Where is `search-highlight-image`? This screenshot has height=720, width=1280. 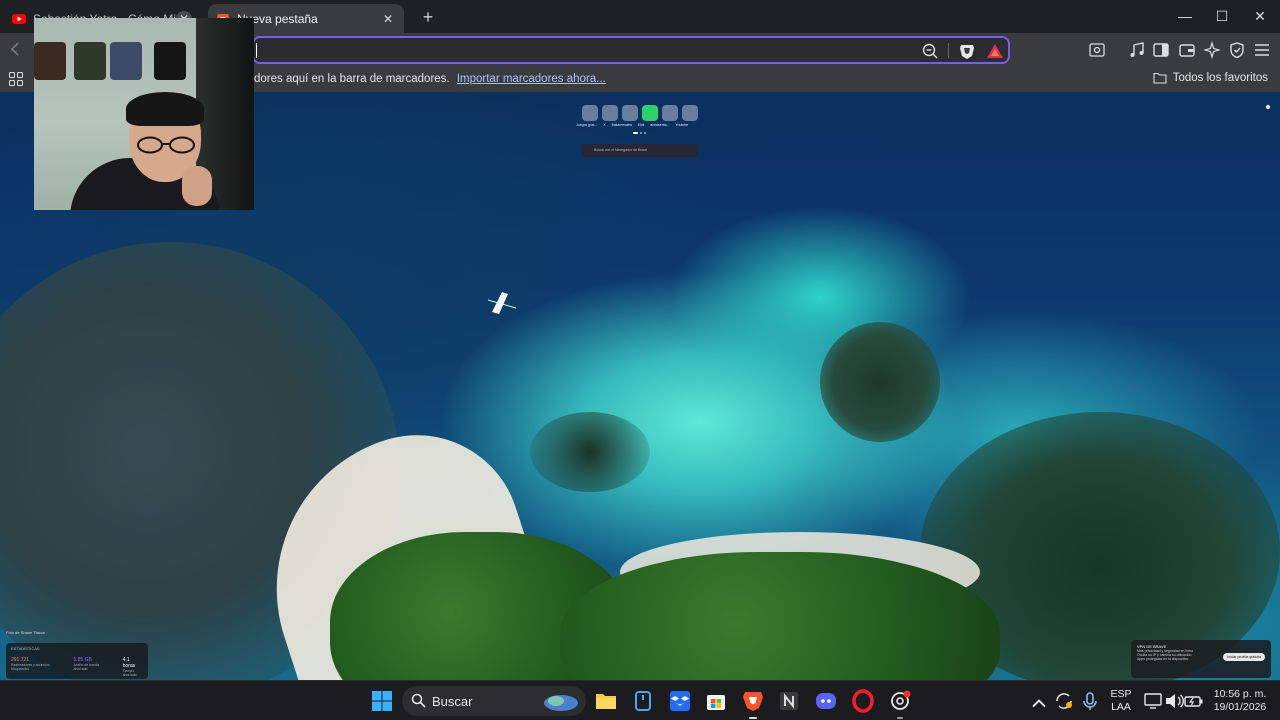 search-highlight-image is located at coordinates (561, 703).